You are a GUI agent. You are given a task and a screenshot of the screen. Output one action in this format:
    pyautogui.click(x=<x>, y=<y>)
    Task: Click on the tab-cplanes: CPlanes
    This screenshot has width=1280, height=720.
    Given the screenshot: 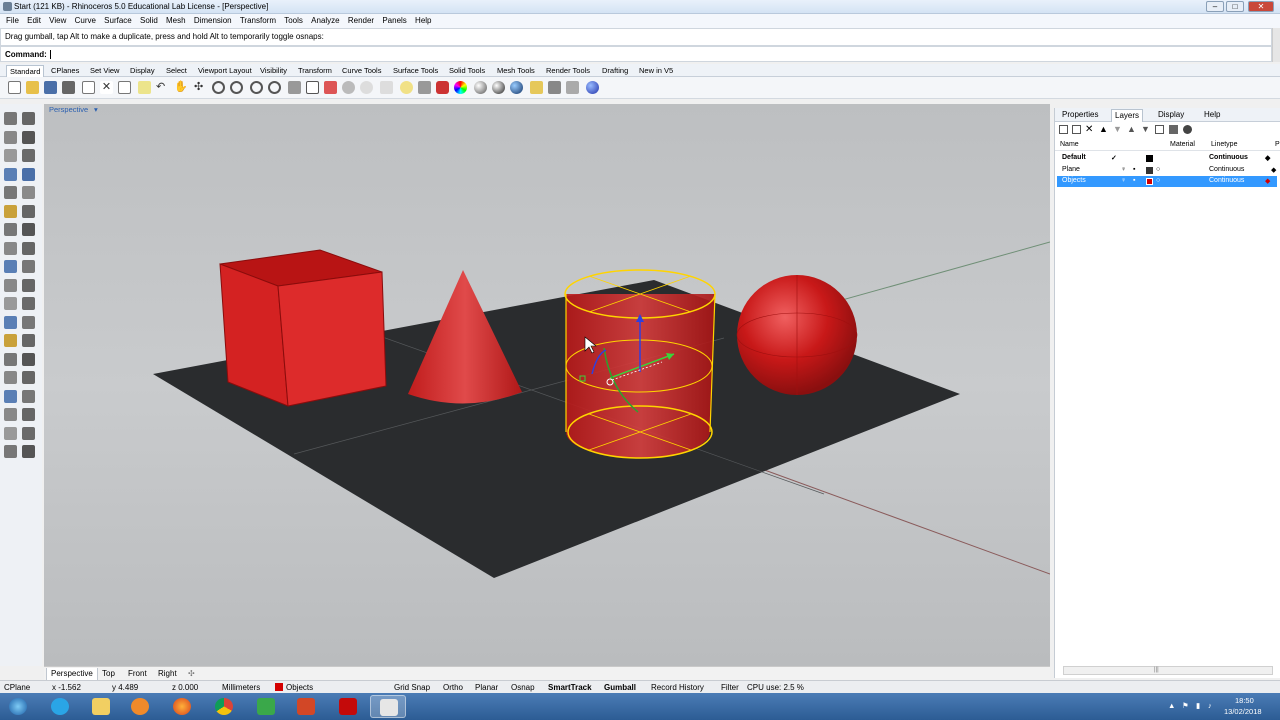 What is the action you would take?
    pyautogui.click(x=65, y=71)
    